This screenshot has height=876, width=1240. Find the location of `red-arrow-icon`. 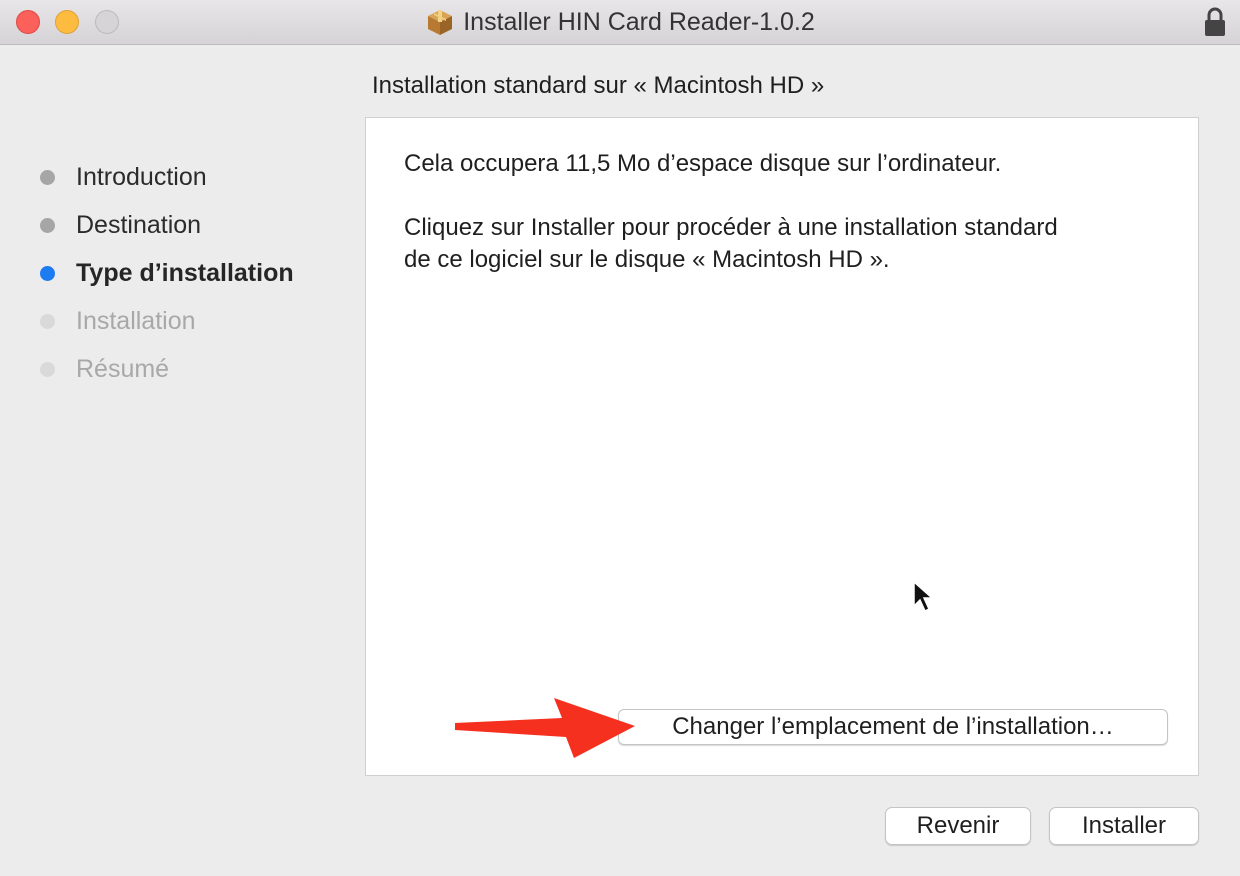

red-arrow-icon is located at coordinates (545, 728).